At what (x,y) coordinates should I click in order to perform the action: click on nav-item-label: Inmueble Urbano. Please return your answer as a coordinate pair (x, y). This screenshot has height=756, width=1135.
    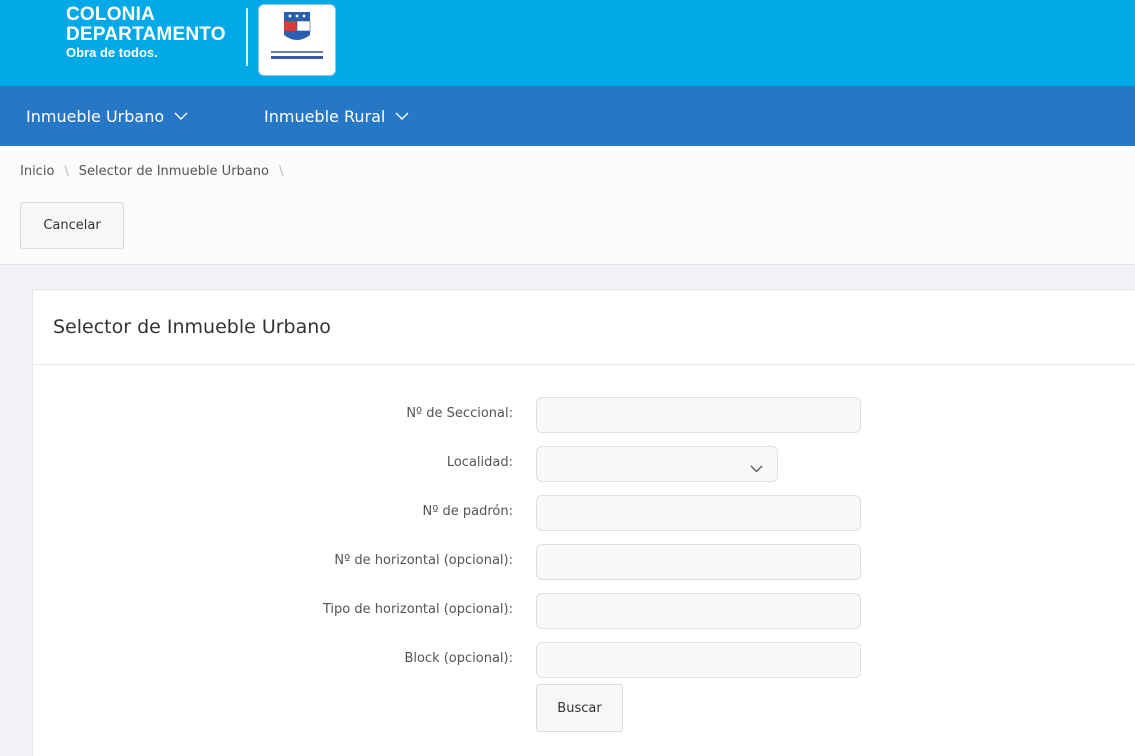
    Looking at the image, I should click on (95, 116).